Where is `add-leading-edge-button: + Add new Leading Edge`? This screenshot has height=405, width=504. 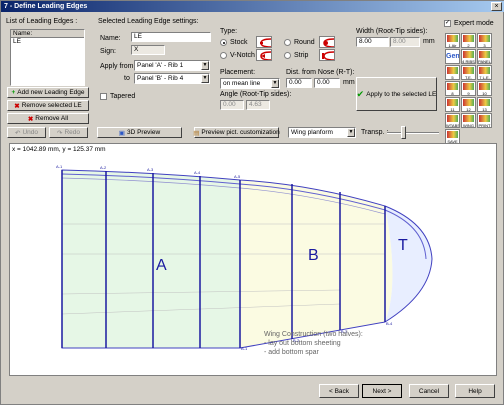
add-leading-edge-button: + Add new Leading Edge is located at coordinates (48, 92).